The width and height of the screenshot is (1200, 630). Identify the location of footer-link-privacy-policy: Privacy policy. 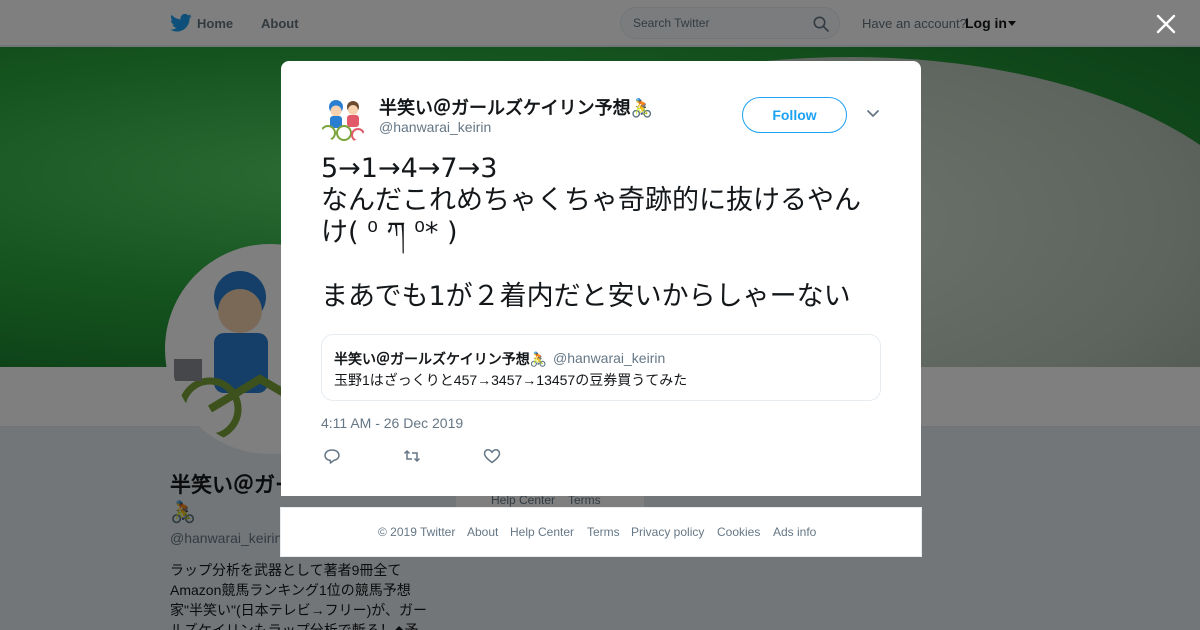
(667, 532).